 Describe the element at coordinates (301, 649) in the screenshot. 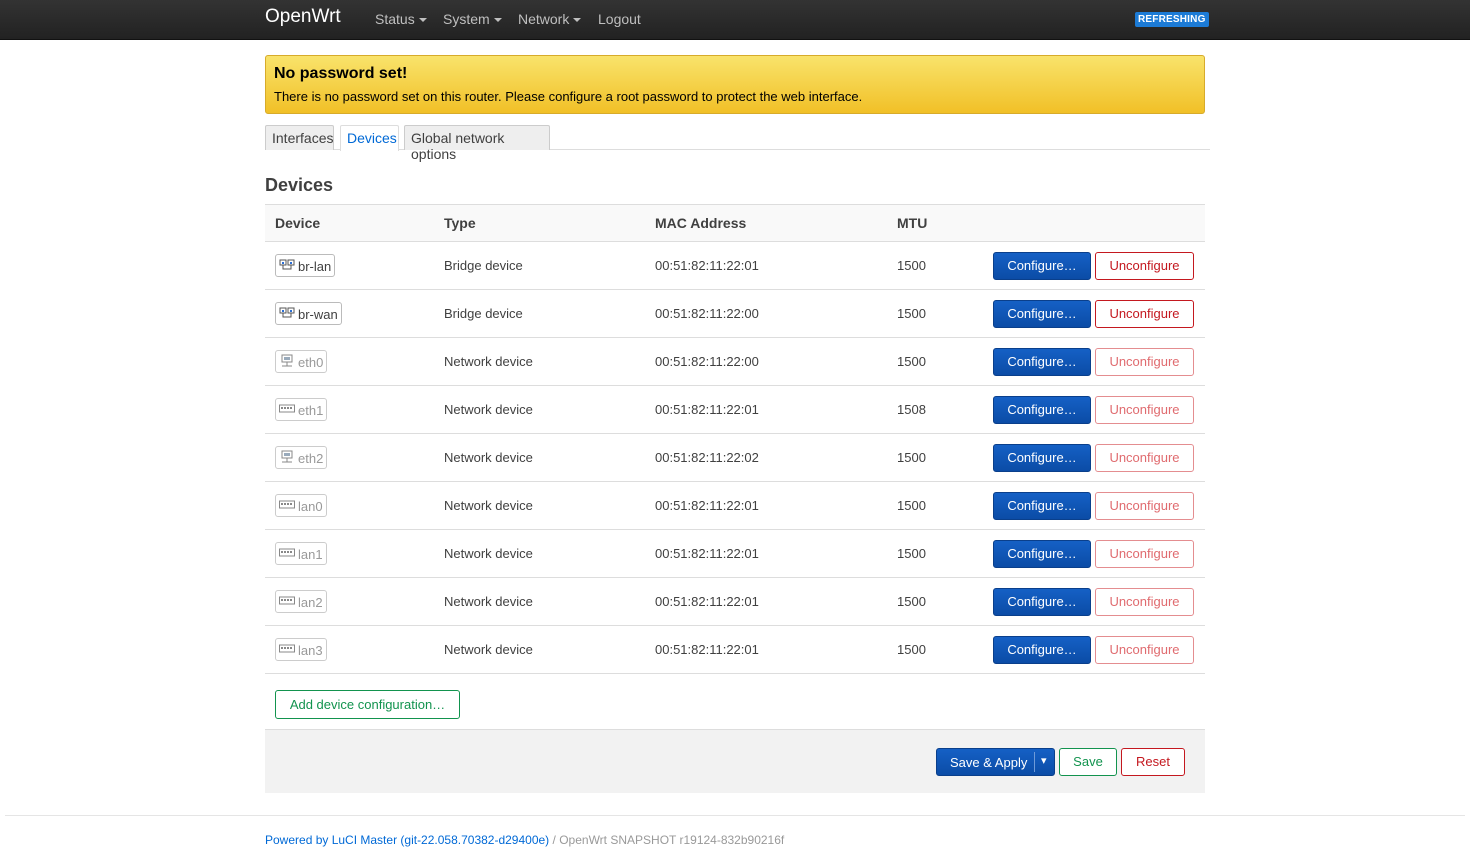

I see `device-badge: lan3` at that location.